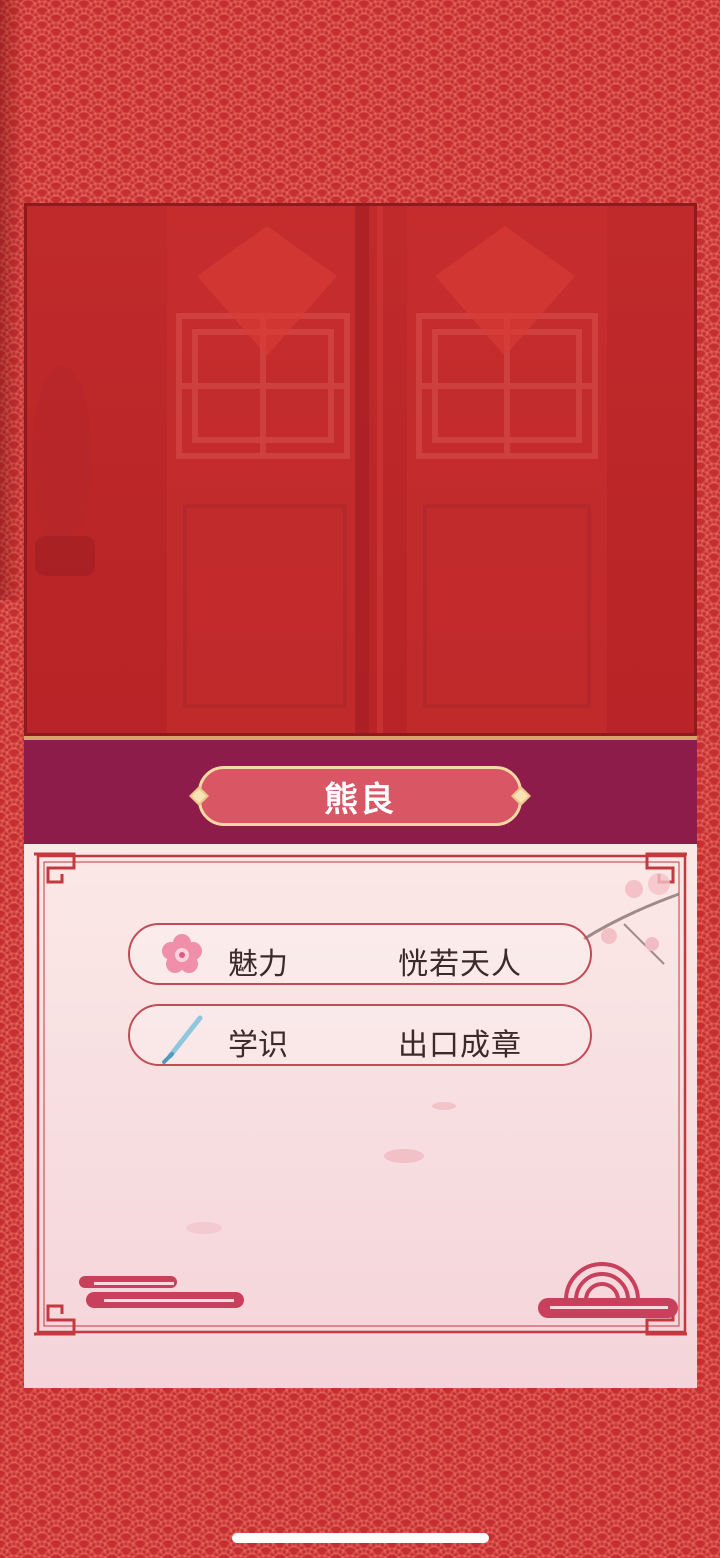  I want to click on brush-pen-icon, so click(182, 1039).